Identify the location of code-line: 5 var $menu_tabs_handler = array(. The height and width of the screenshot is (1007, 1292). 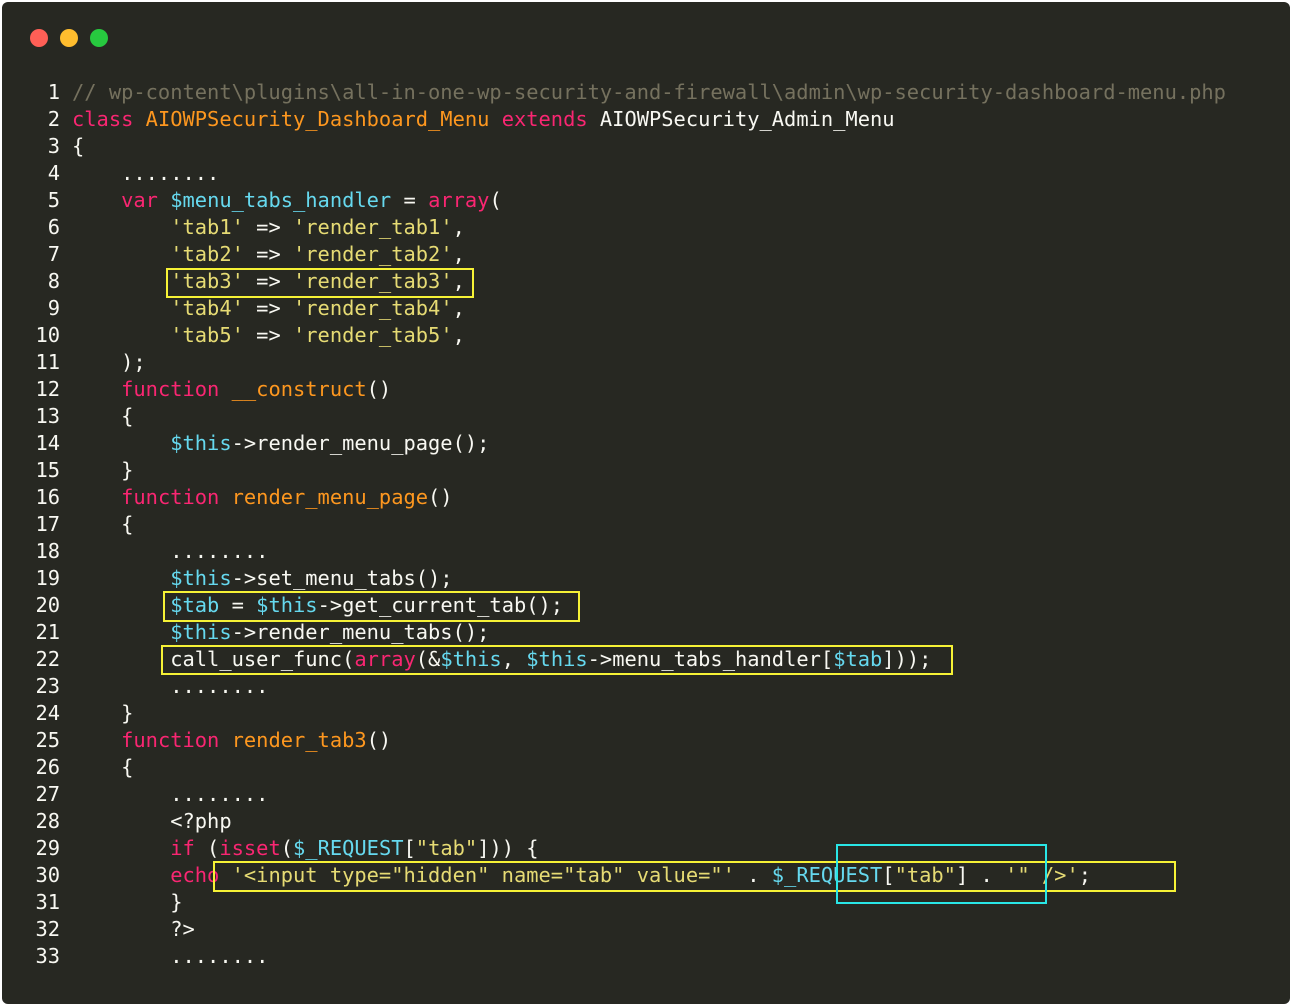
(646, 200).